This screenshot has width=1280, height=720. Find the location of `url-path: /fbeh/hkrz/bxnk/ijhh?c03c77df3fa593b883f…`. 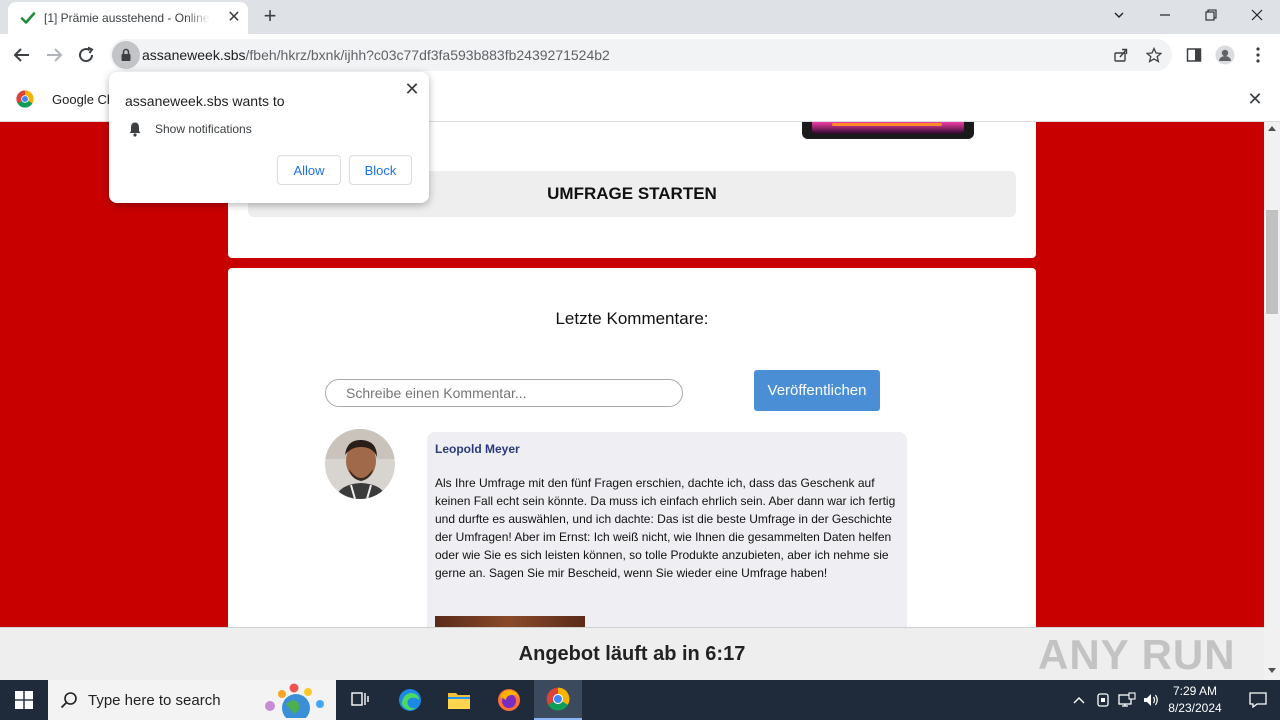

url-path: /fbeh/hkrz/bxnk/ijhh?c03c77df3fa593b883f… is located at coordinates (427, 55).